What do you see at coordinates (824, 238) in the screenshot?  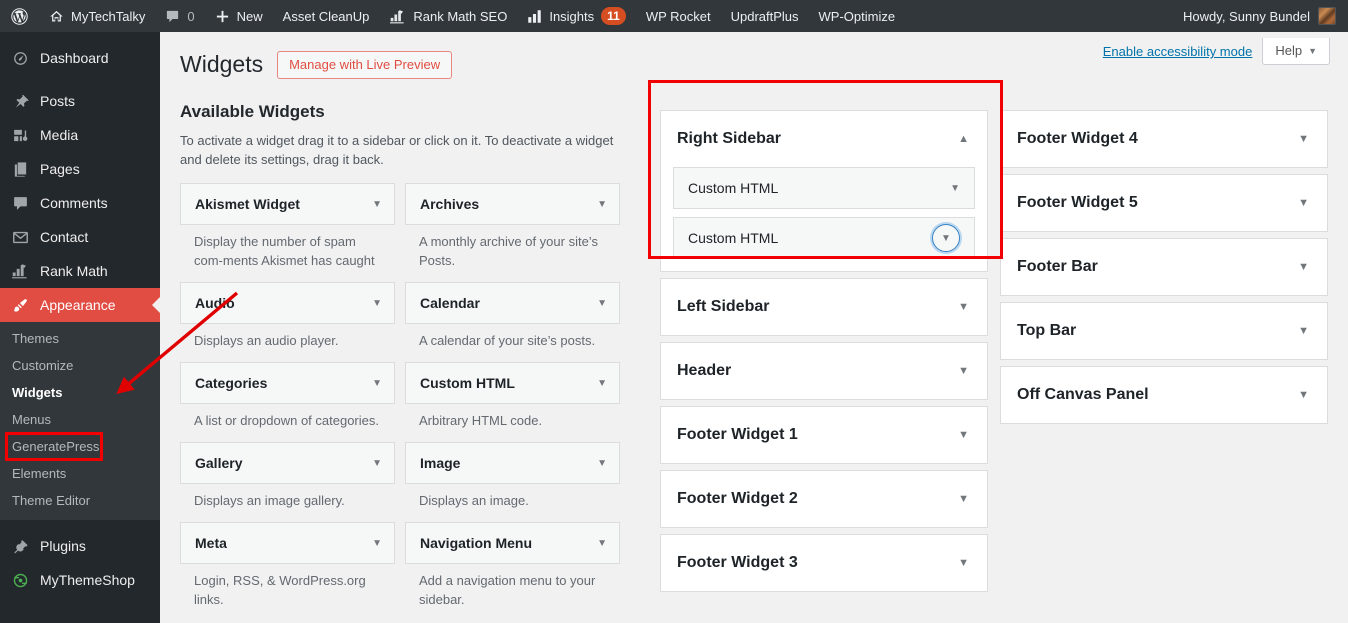 I see `assigned-widget-custom-html-2: Custom HTML ▼` at bounding box center [824, 238].